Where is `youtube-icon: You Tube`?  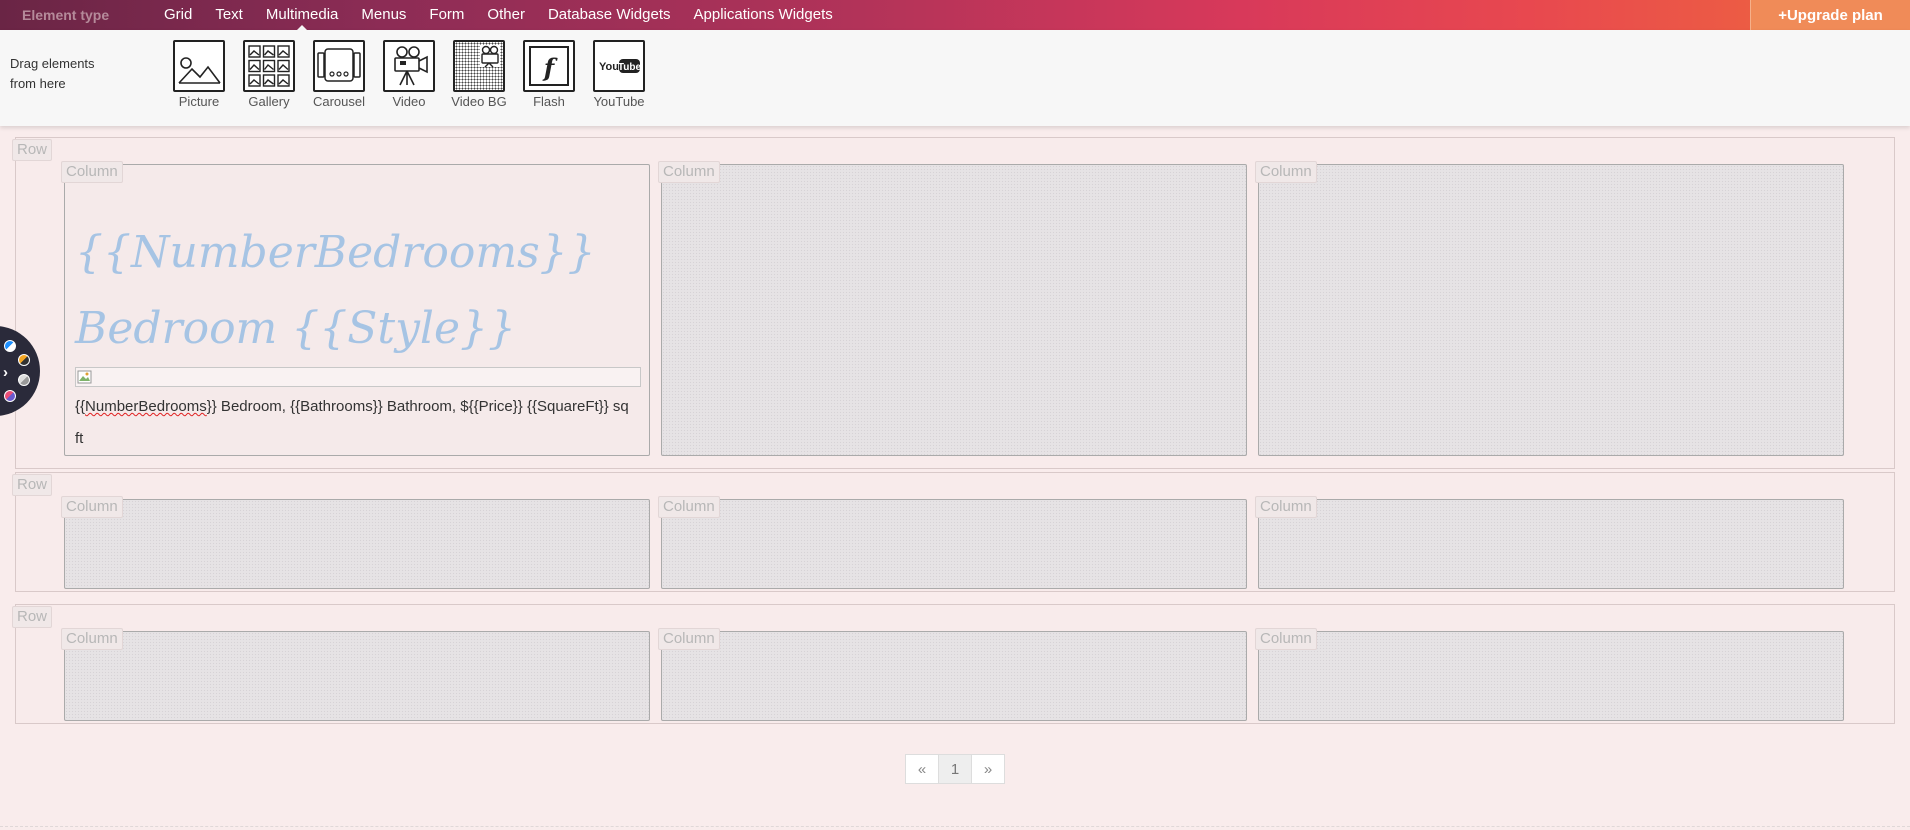
youtube-icon: You Tube is located at coordinates (619, 66).